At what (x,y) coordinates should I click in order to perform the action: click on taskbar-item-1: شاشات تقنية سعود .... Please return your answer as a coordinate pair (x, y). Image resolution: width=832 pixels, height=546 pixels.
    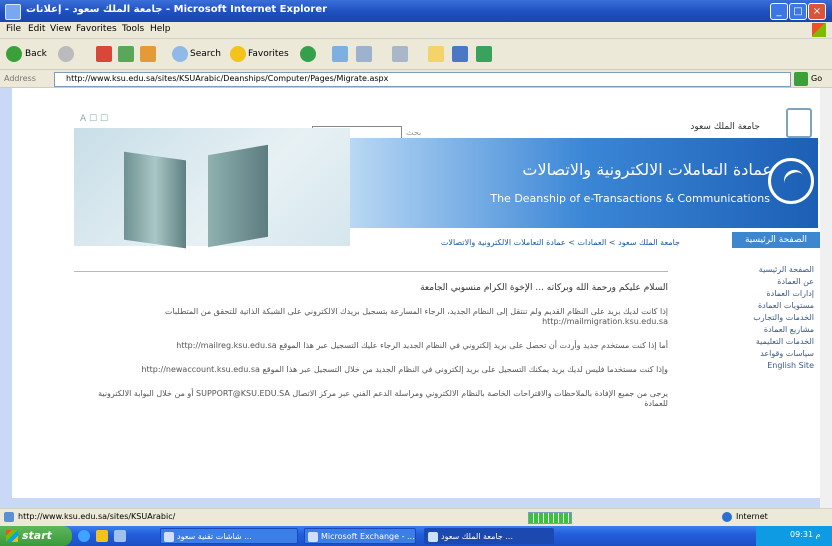
    Looking at the image, I should click on (229, 536).